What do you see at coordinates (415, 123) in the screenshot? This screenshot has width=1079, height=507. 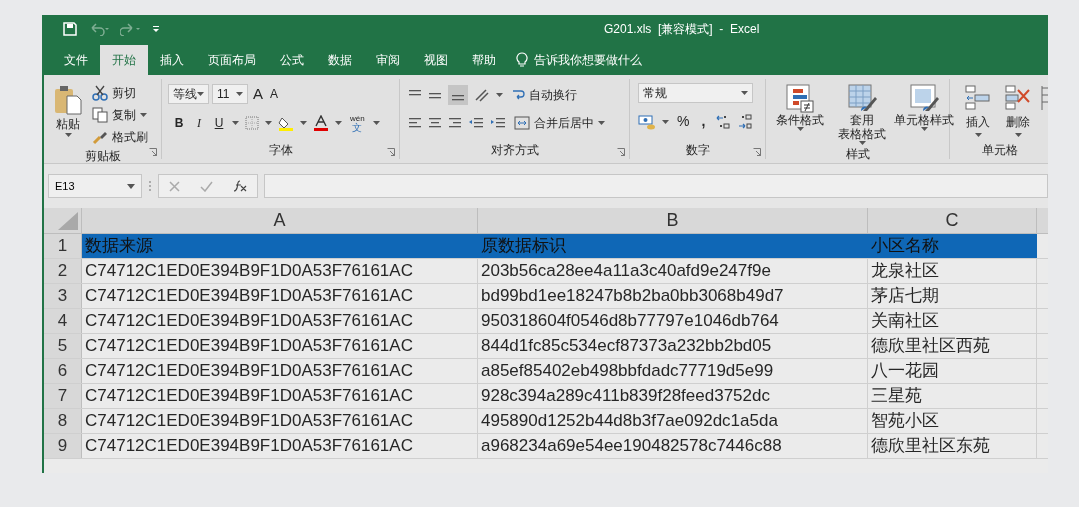 I see `align-left-icon` at bounding box center [415, 123].